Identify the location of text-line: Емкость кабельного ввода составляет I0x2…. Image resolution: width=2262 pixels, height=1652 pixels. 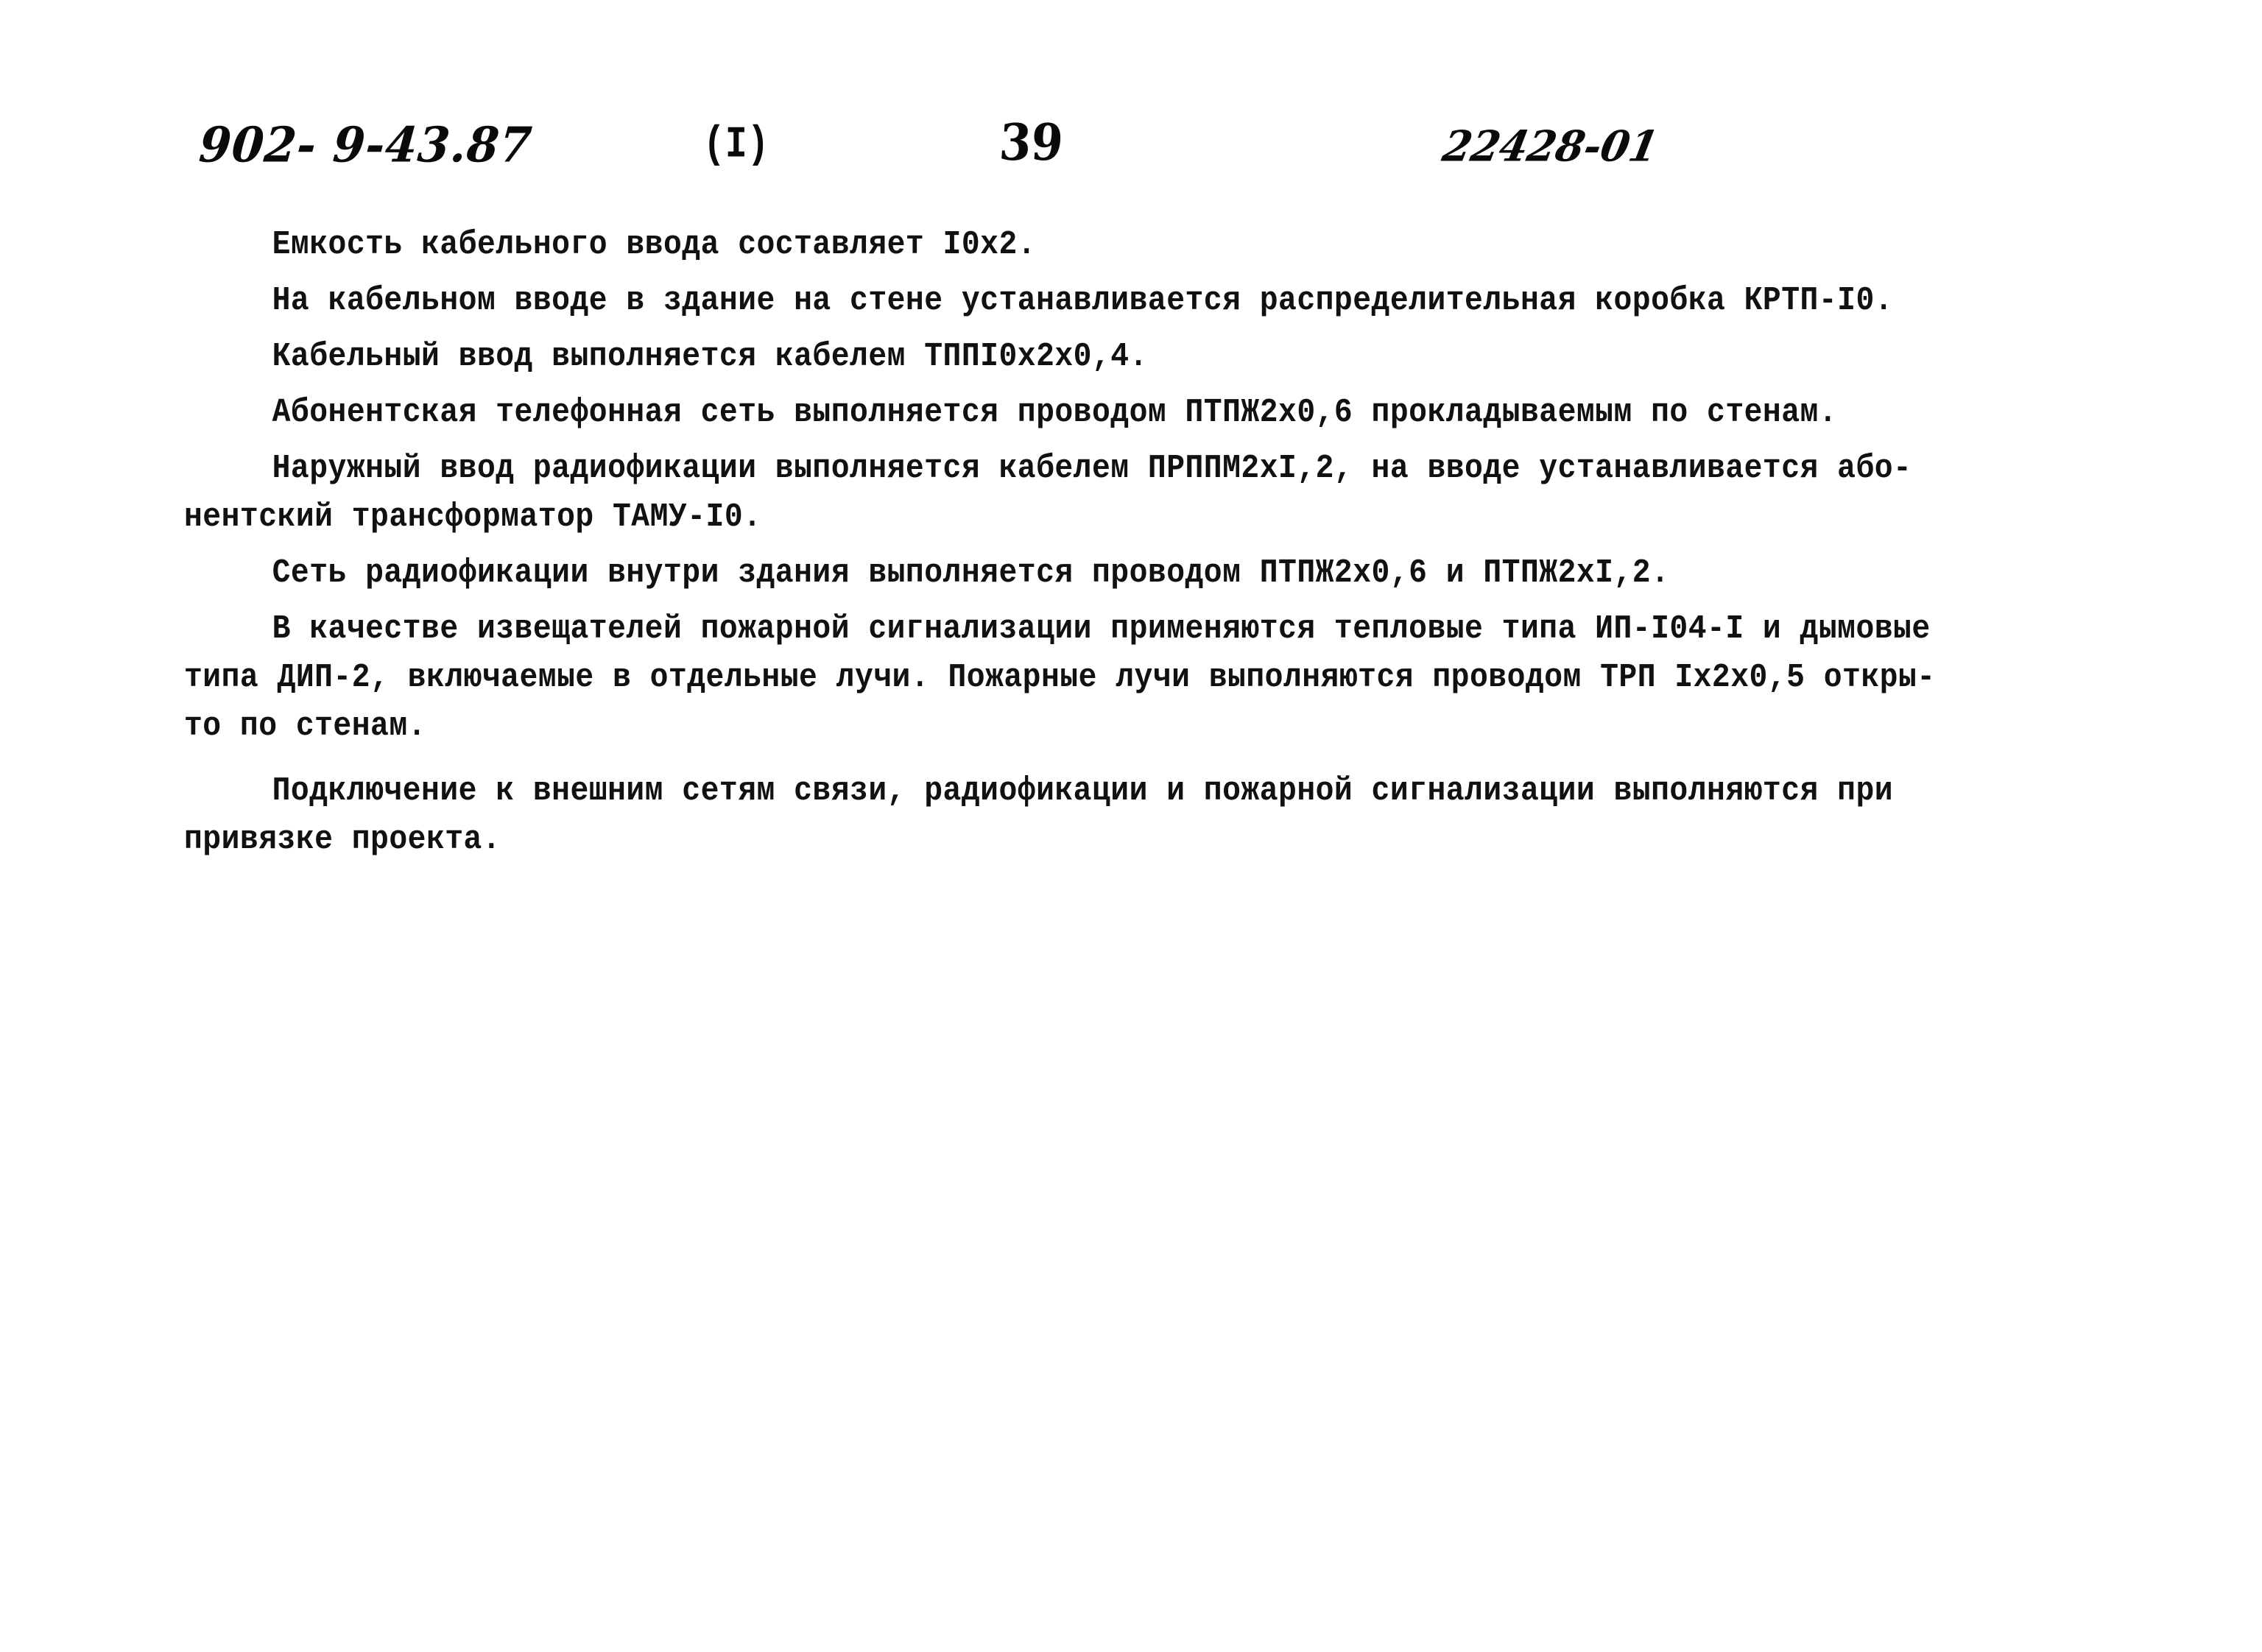
(654, 245).